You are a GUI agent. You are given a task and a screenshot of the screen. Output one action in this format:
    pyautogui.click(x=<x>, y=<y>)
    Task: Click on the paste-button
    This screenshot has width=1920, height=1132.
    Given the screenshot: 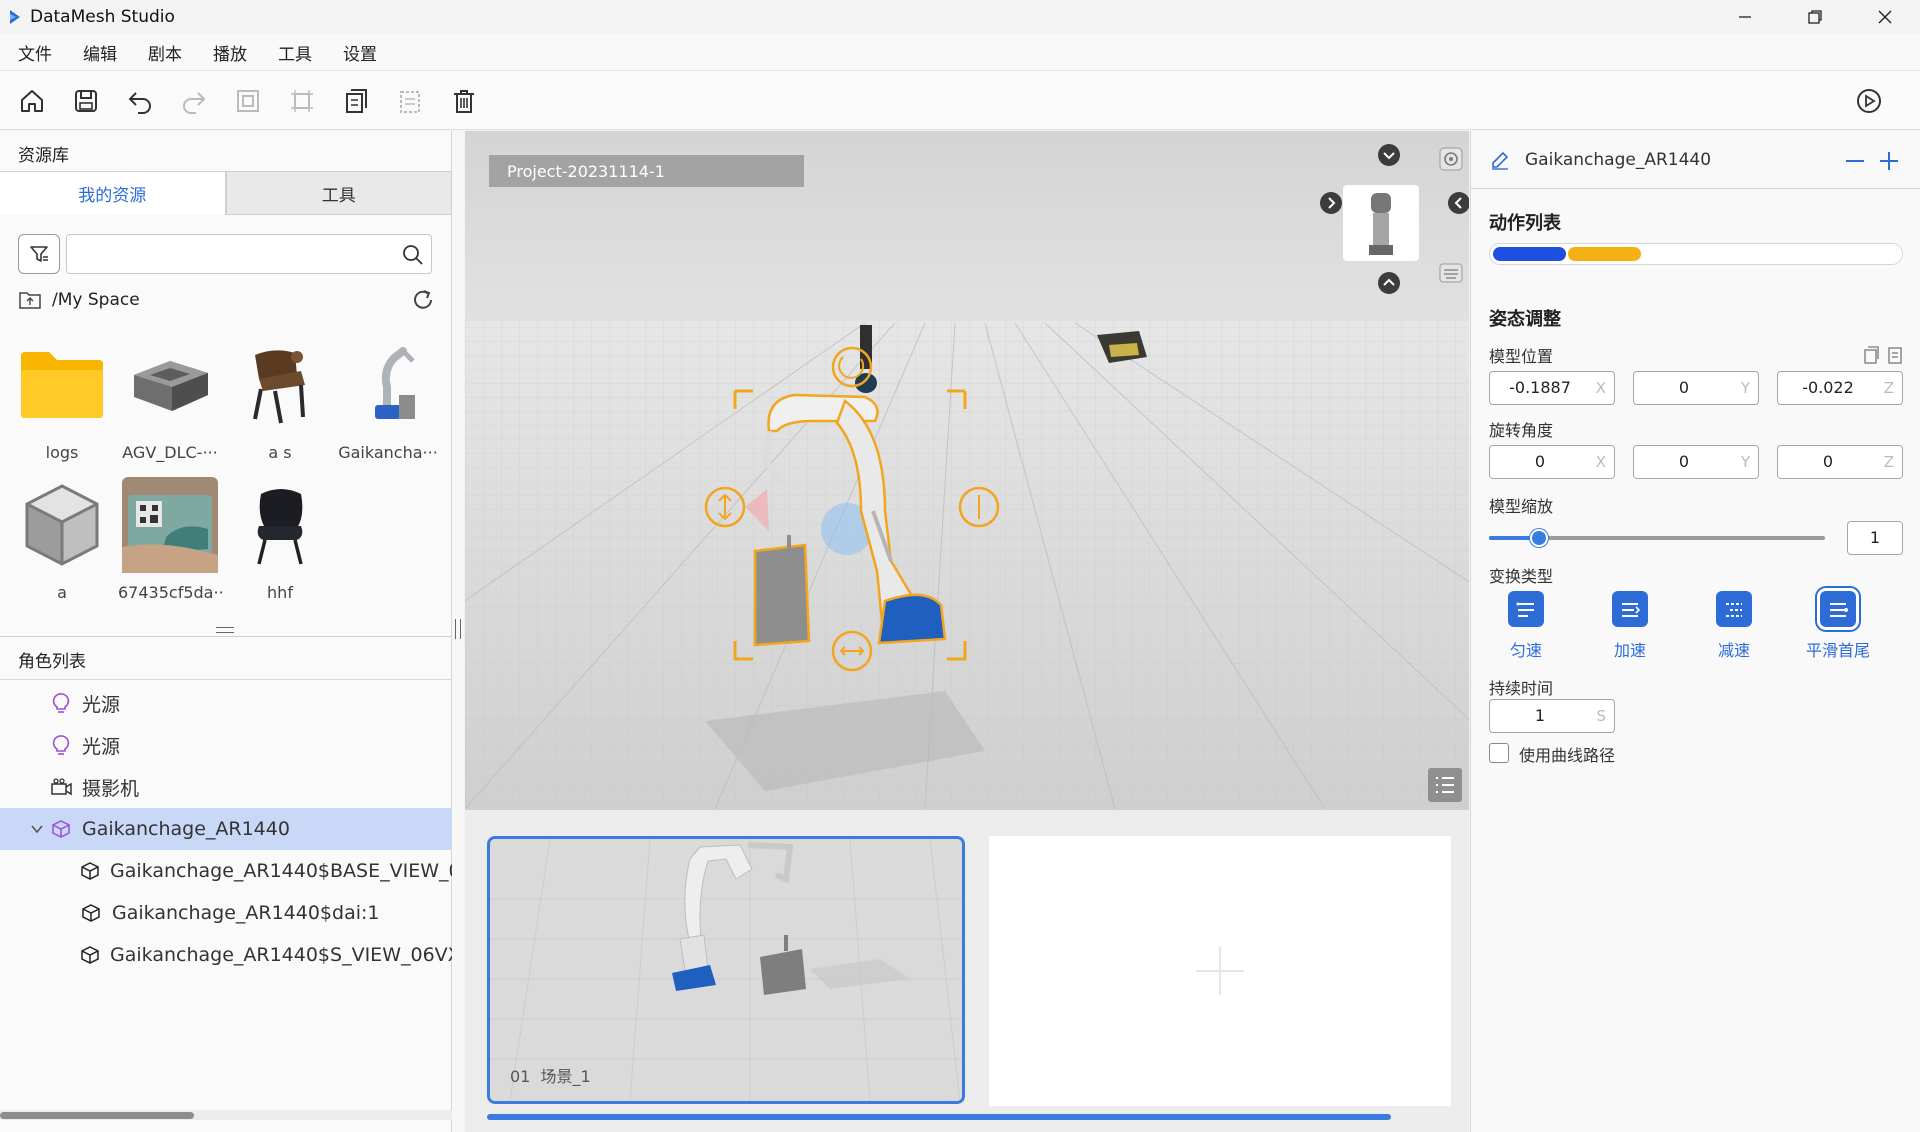 What is the action you would take?
    pyautogui.click(x=410, y=101)
    